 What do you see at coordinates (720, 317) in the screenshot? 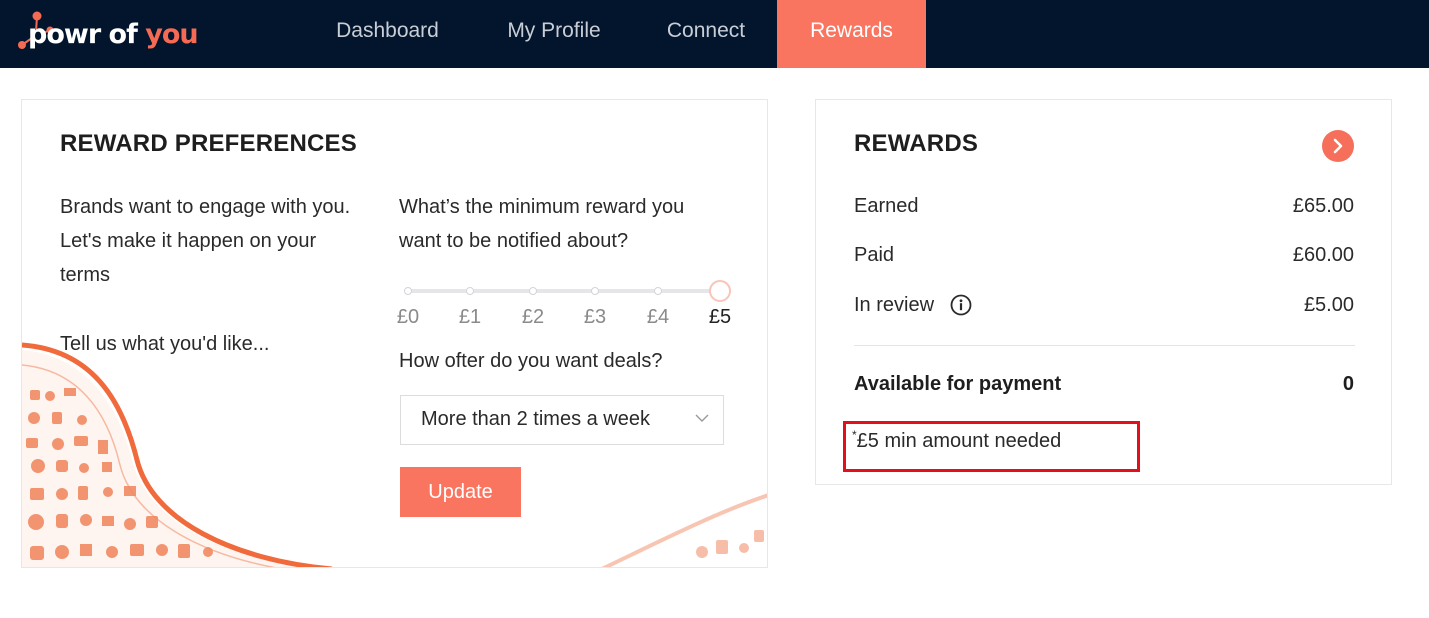
I see `slider-label-5: £5` at bounding box center [720, 317].